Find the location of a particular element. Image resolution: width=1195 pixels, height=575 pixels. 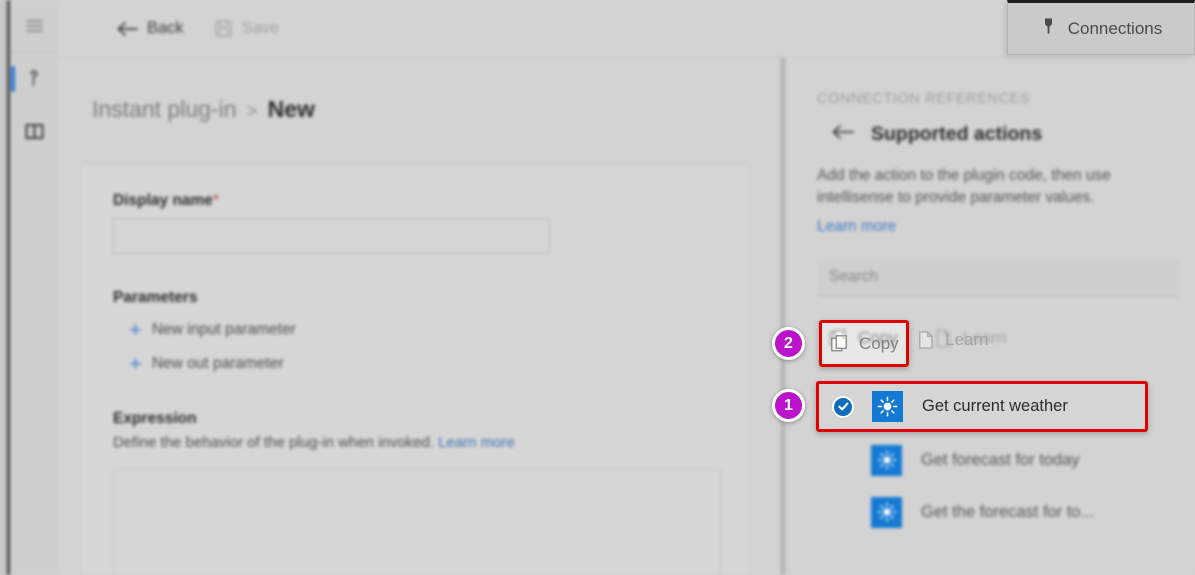

pin-icon is located at coordinates (34, 78).